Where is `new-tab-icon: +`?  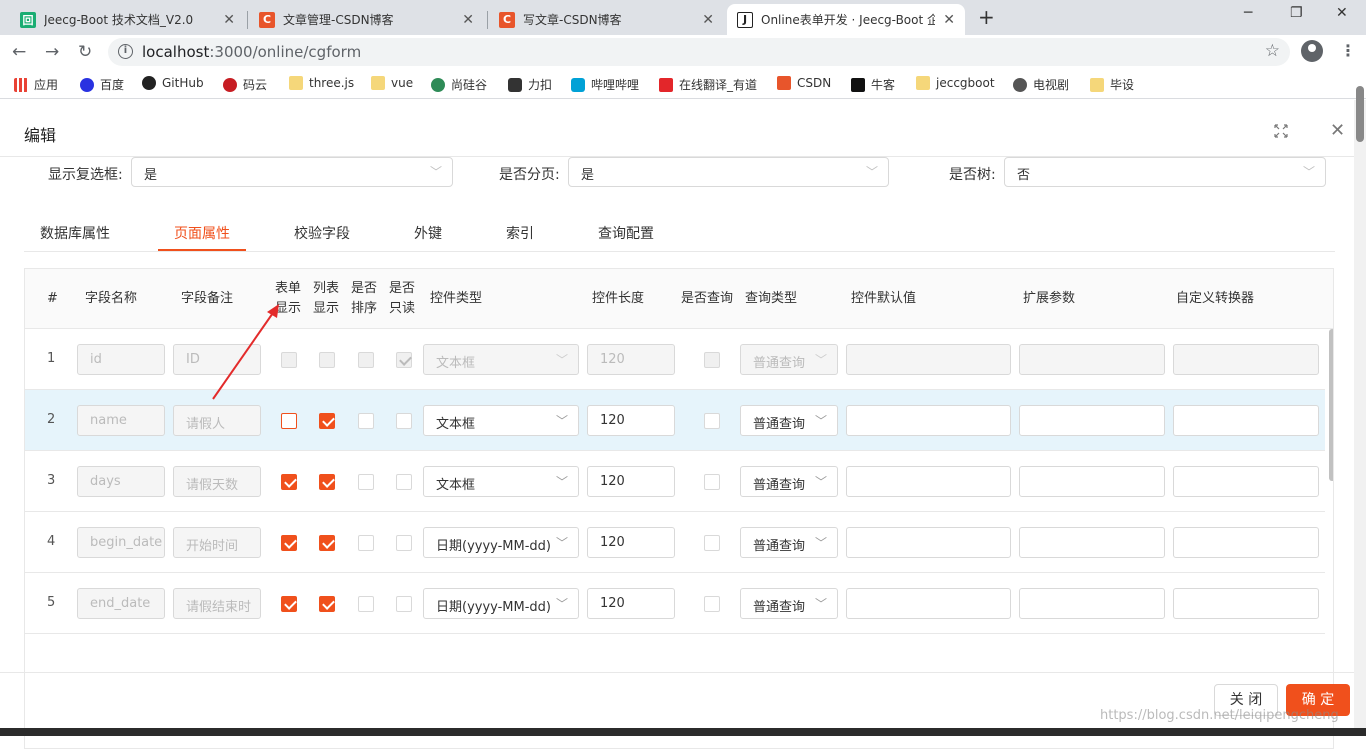
new-tab-icon: + is located at coordinates (986, 17).